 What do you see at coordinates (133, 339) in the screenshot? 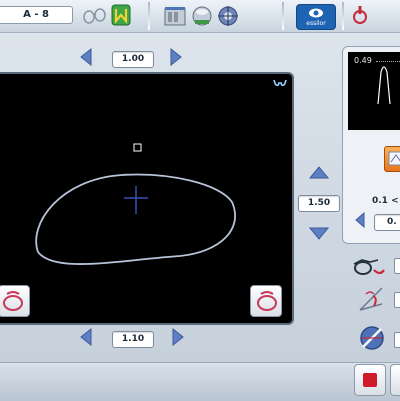
I see `bottom-value-field: 1.10` at bounding box center [133, 339].